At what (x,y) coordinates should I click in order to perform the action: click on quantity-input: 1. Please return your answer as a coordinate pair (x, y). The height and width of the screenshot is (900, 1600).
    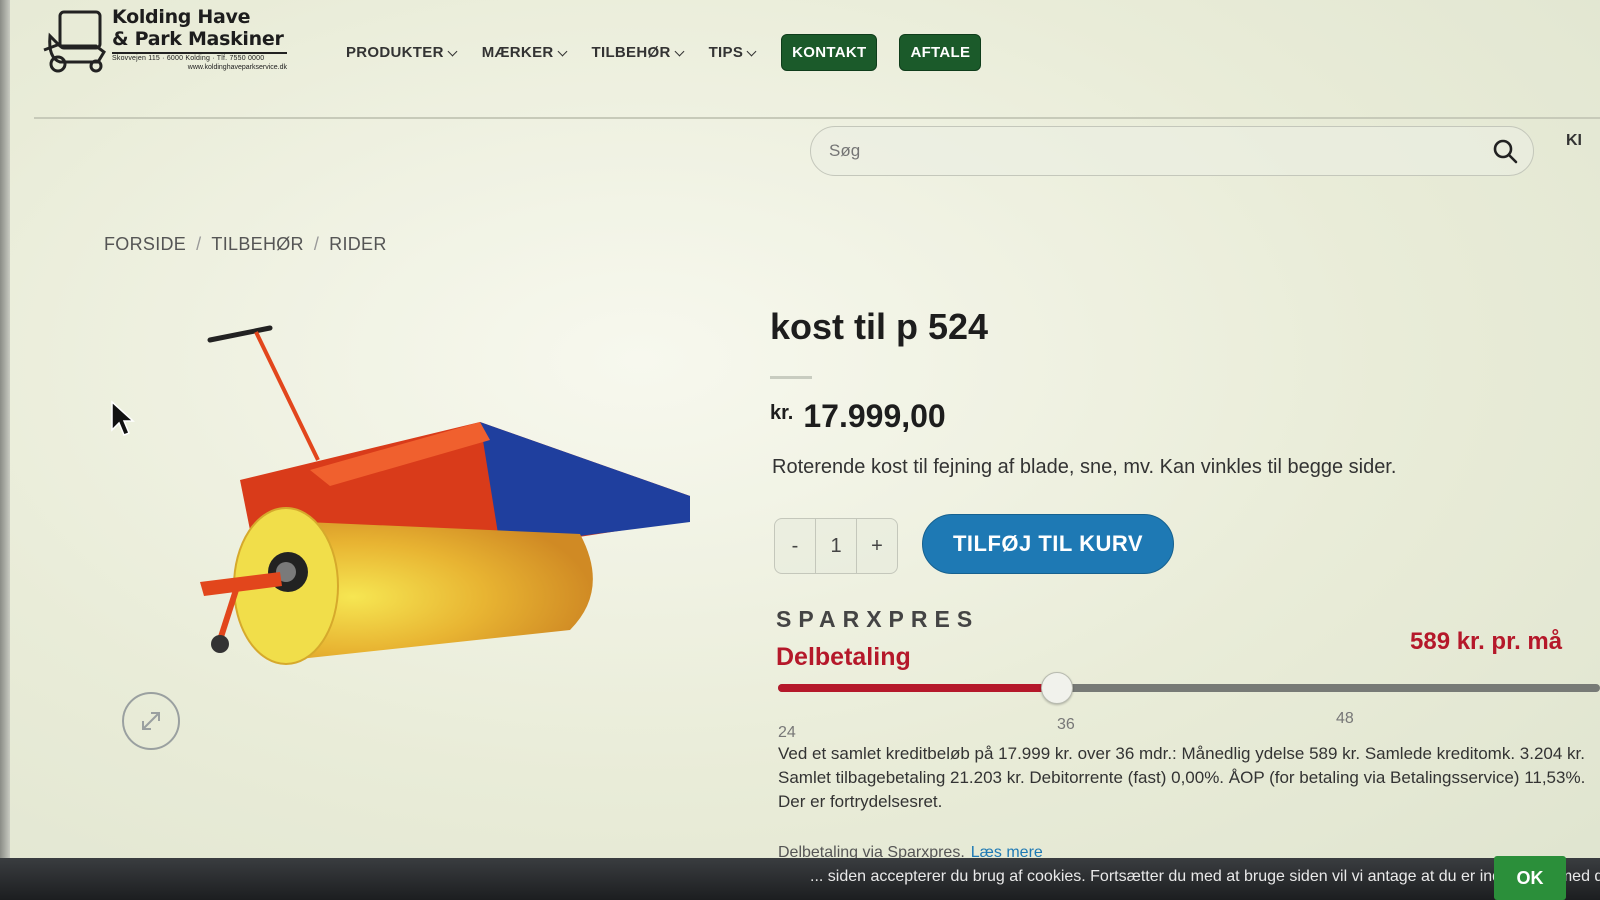
    Looking at the image, I should click on (836, 546).